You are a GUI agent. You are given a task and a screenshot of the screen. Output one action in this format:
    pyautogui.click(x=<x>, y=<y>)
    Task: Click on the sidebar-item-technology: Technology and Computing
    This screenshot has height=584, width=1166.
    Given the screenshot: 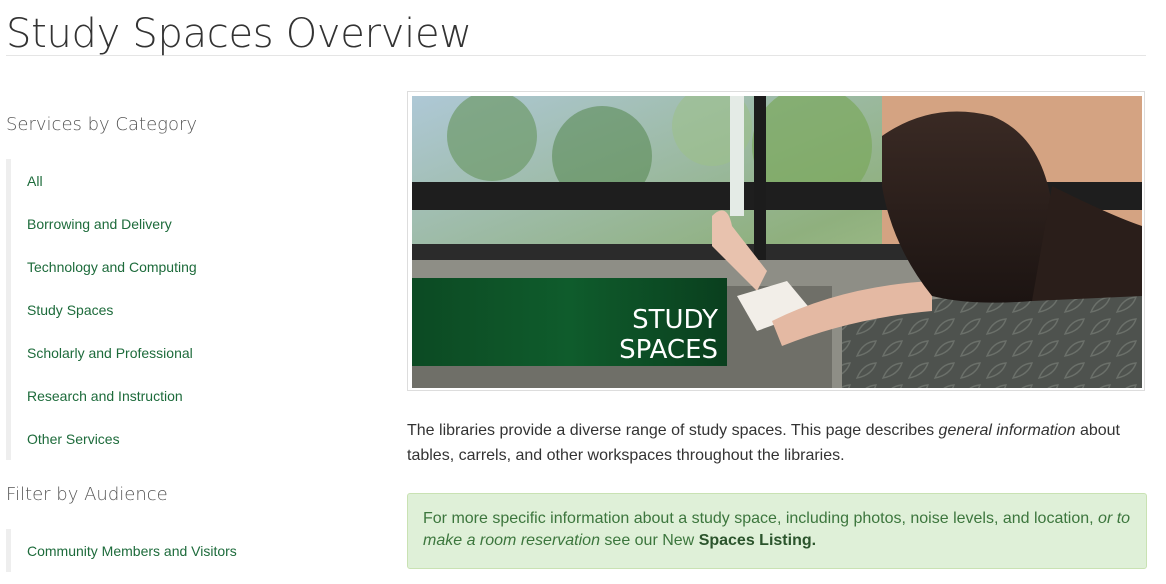 What is the action you would take?
    pyautogui.click(x=186, y=266)
    